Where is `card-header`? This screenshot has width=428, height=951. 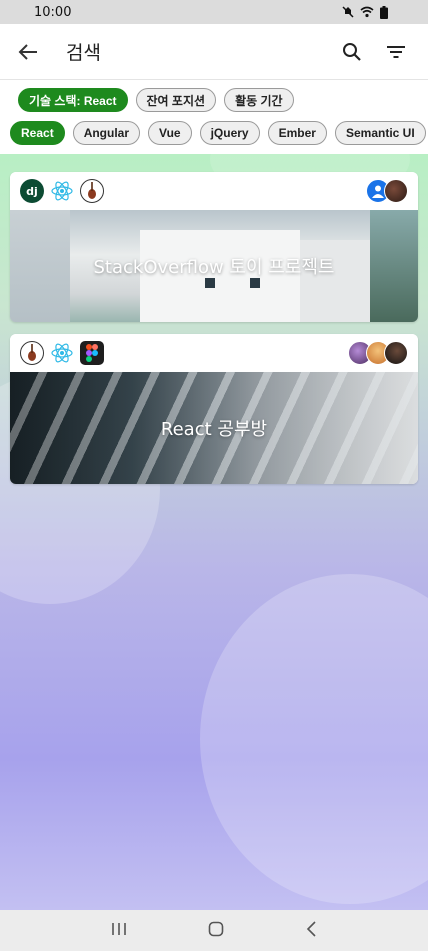 card-header is located at coordinates (214, 353).